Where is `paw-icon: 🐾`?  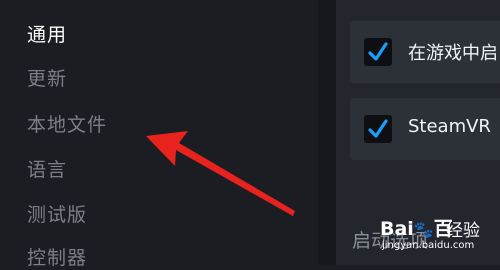
paw-icon: 🐾 is located at coordinates (423, 229).